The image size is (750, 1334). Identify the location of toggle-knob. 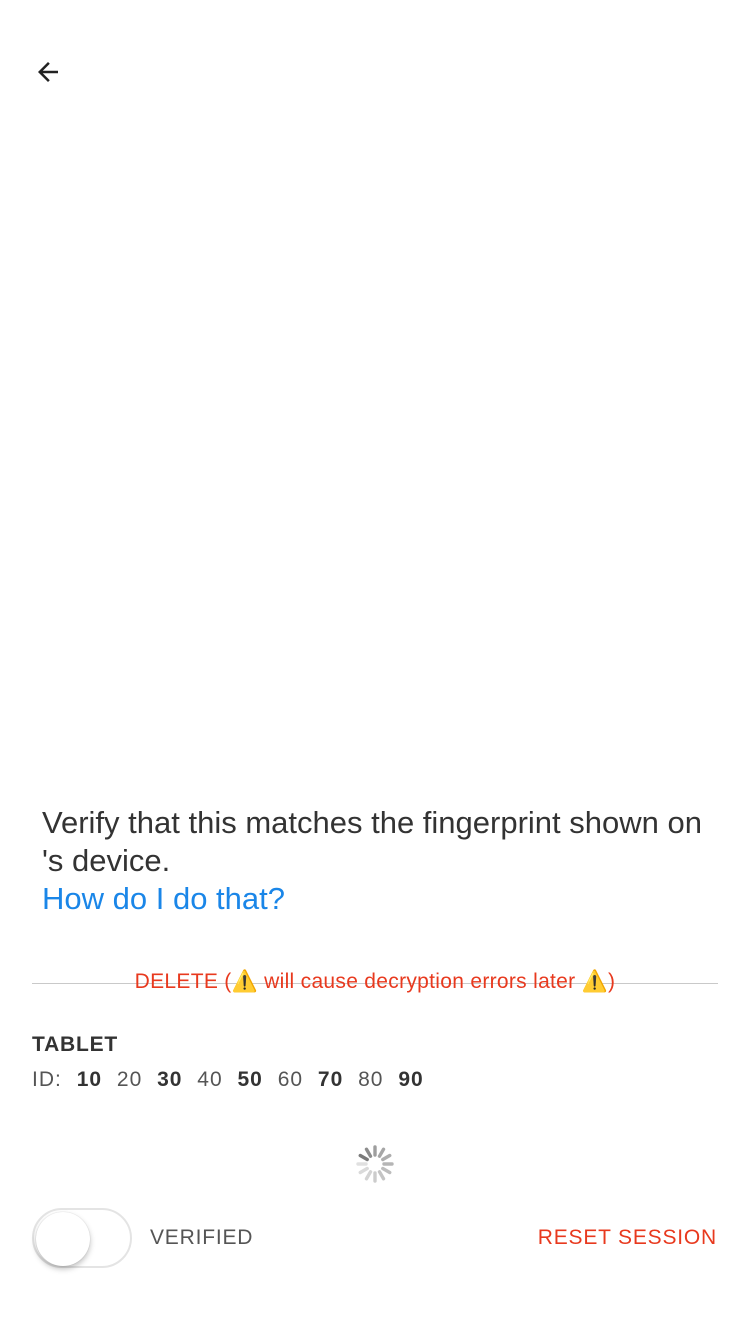
(63, 1239).